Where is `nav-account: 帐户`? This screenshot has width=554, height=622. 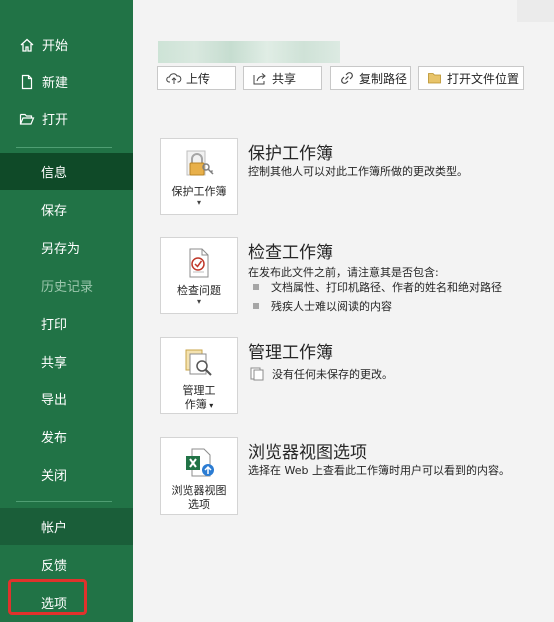 nav-account: 帐户 is located at coordinates (66, 526).